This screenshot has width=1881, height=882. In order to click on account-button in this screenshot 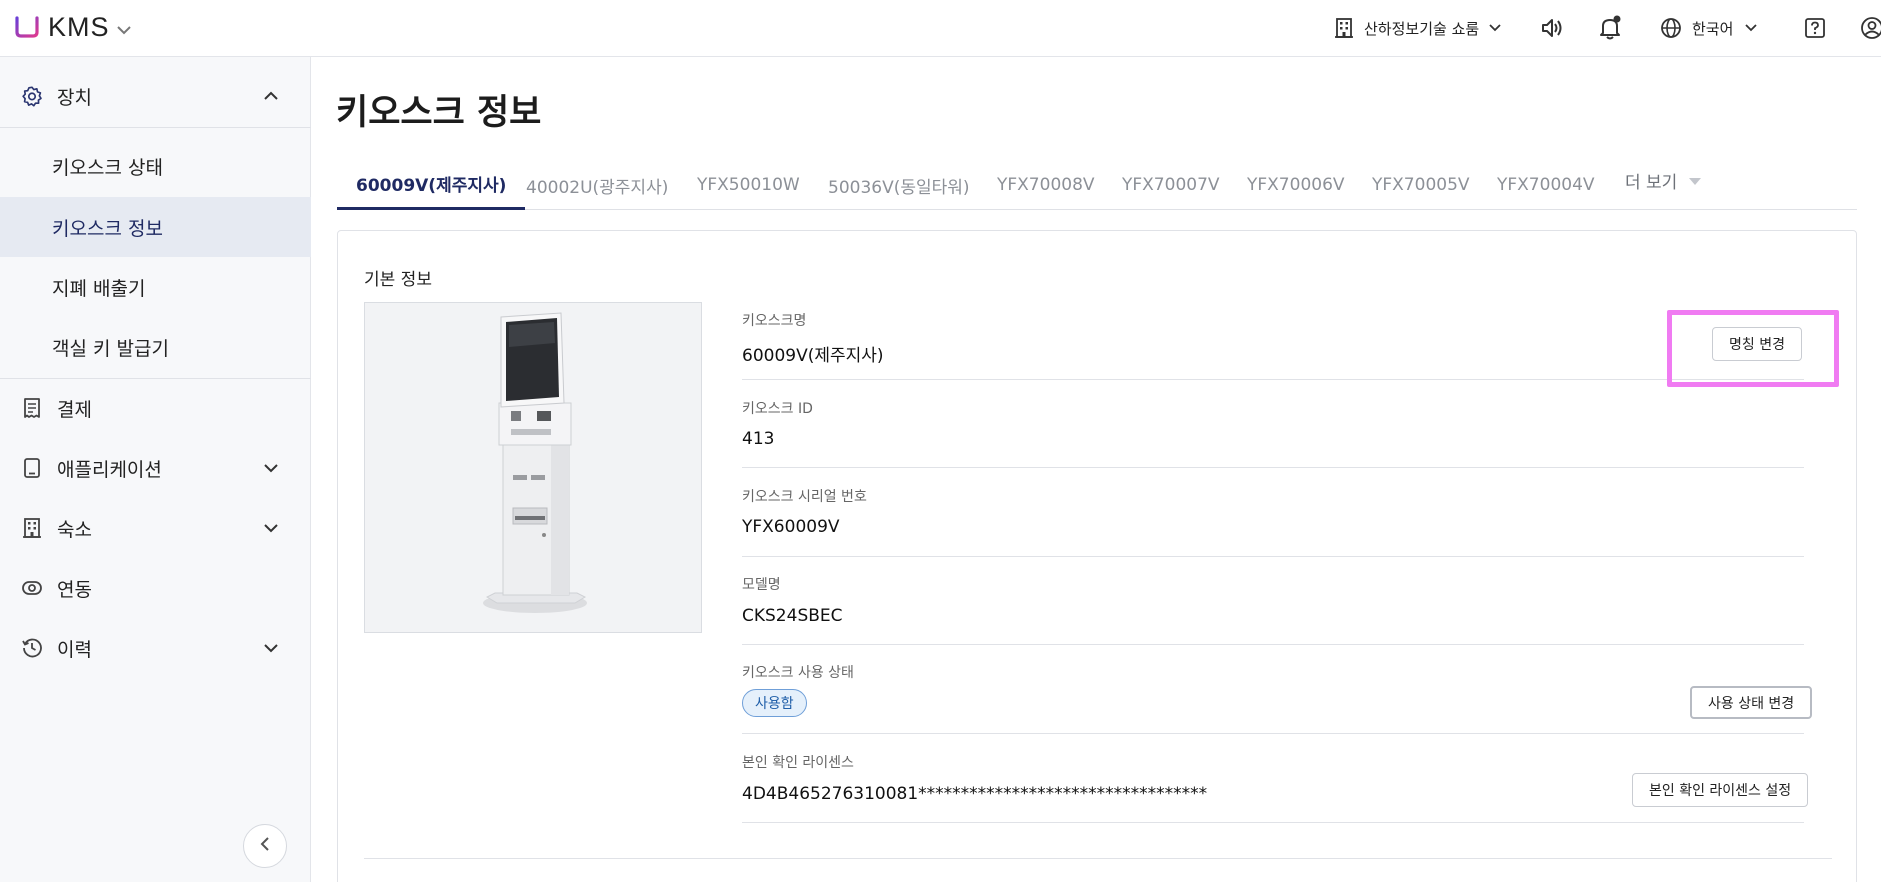, I will do `click(1870, 28)`.